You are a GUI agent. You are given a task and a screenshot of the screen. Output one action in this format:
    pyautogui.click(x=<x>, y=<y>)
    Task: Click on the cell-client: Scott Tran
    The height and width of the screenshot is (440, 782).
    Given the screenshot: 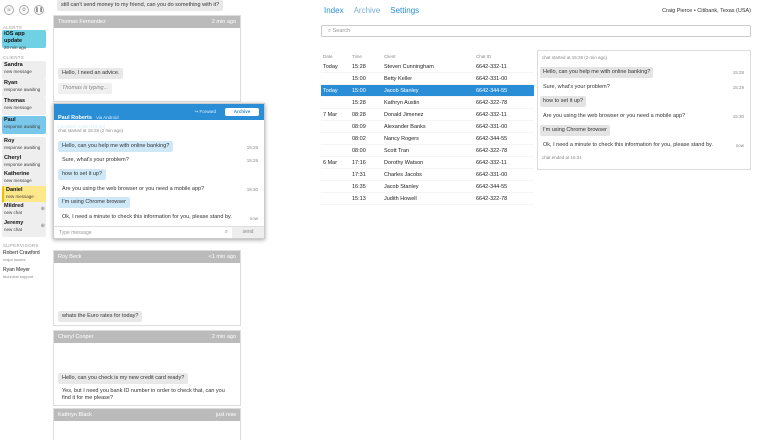 What is the action you would take?
    pyautogui.click(x=397, y=150)
    